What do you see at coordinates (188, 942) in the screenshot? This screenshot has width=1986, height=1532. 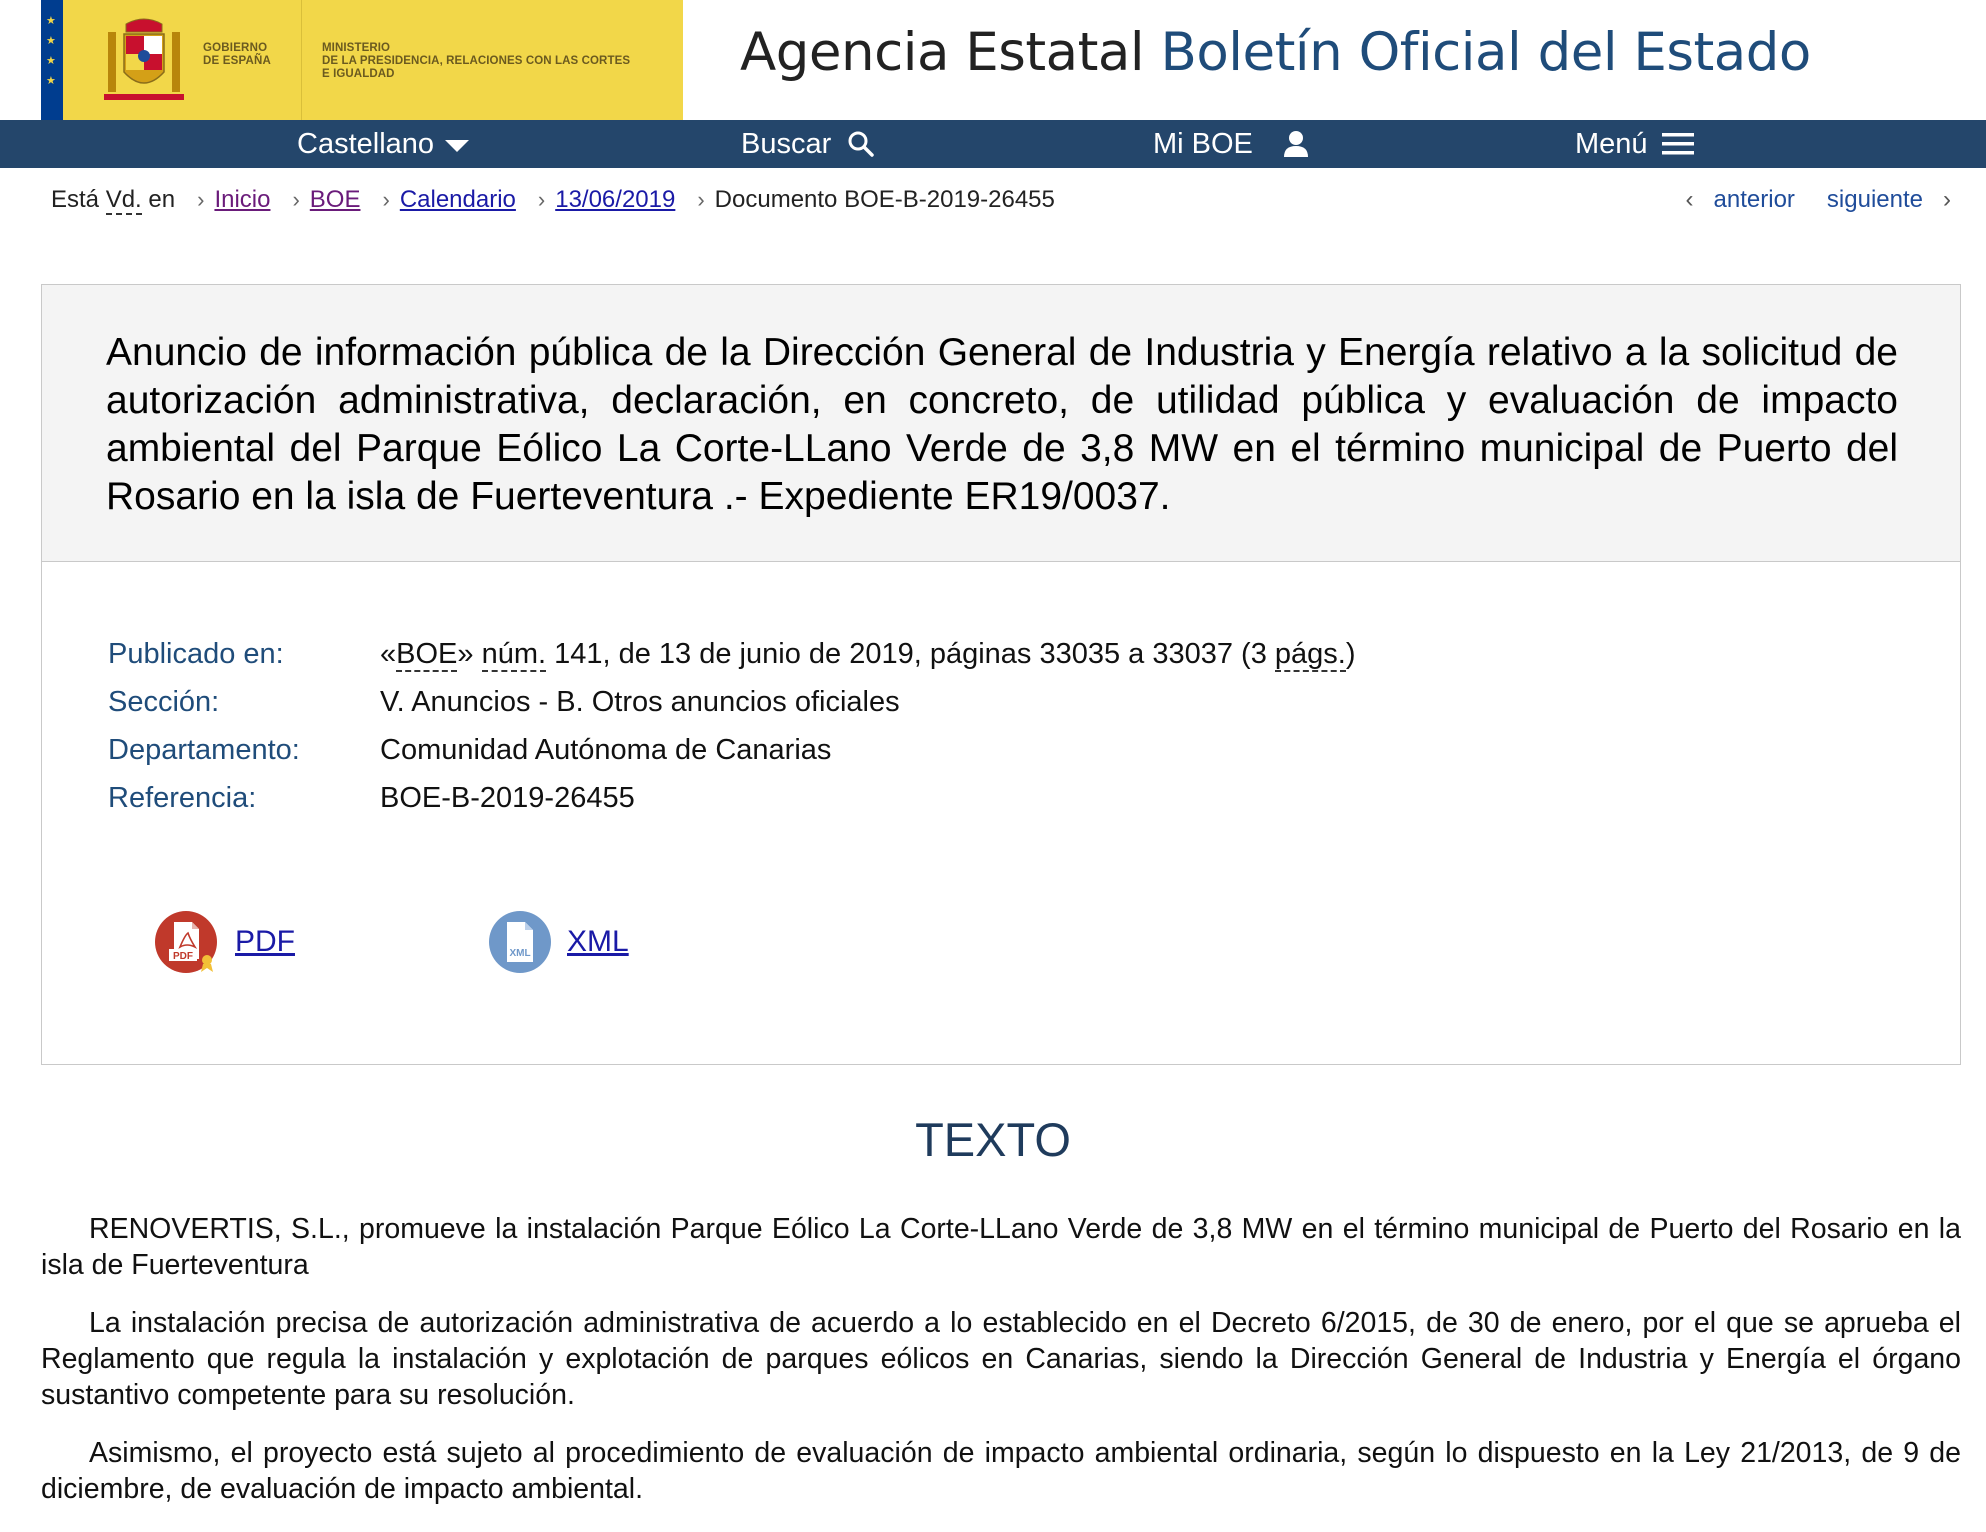 I see `pdf-file-icon: PDF` at bounding box center [188, 942].